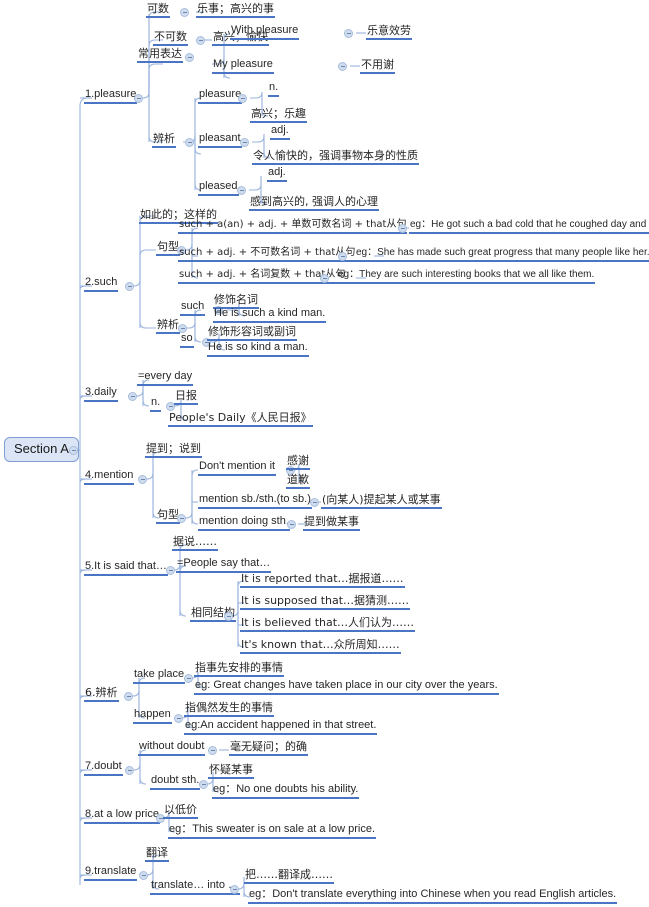 Image resolution: width=649 pixels, height=907 pixels. I want to click on node-bukeshu: 不可数, so click(170, 38).